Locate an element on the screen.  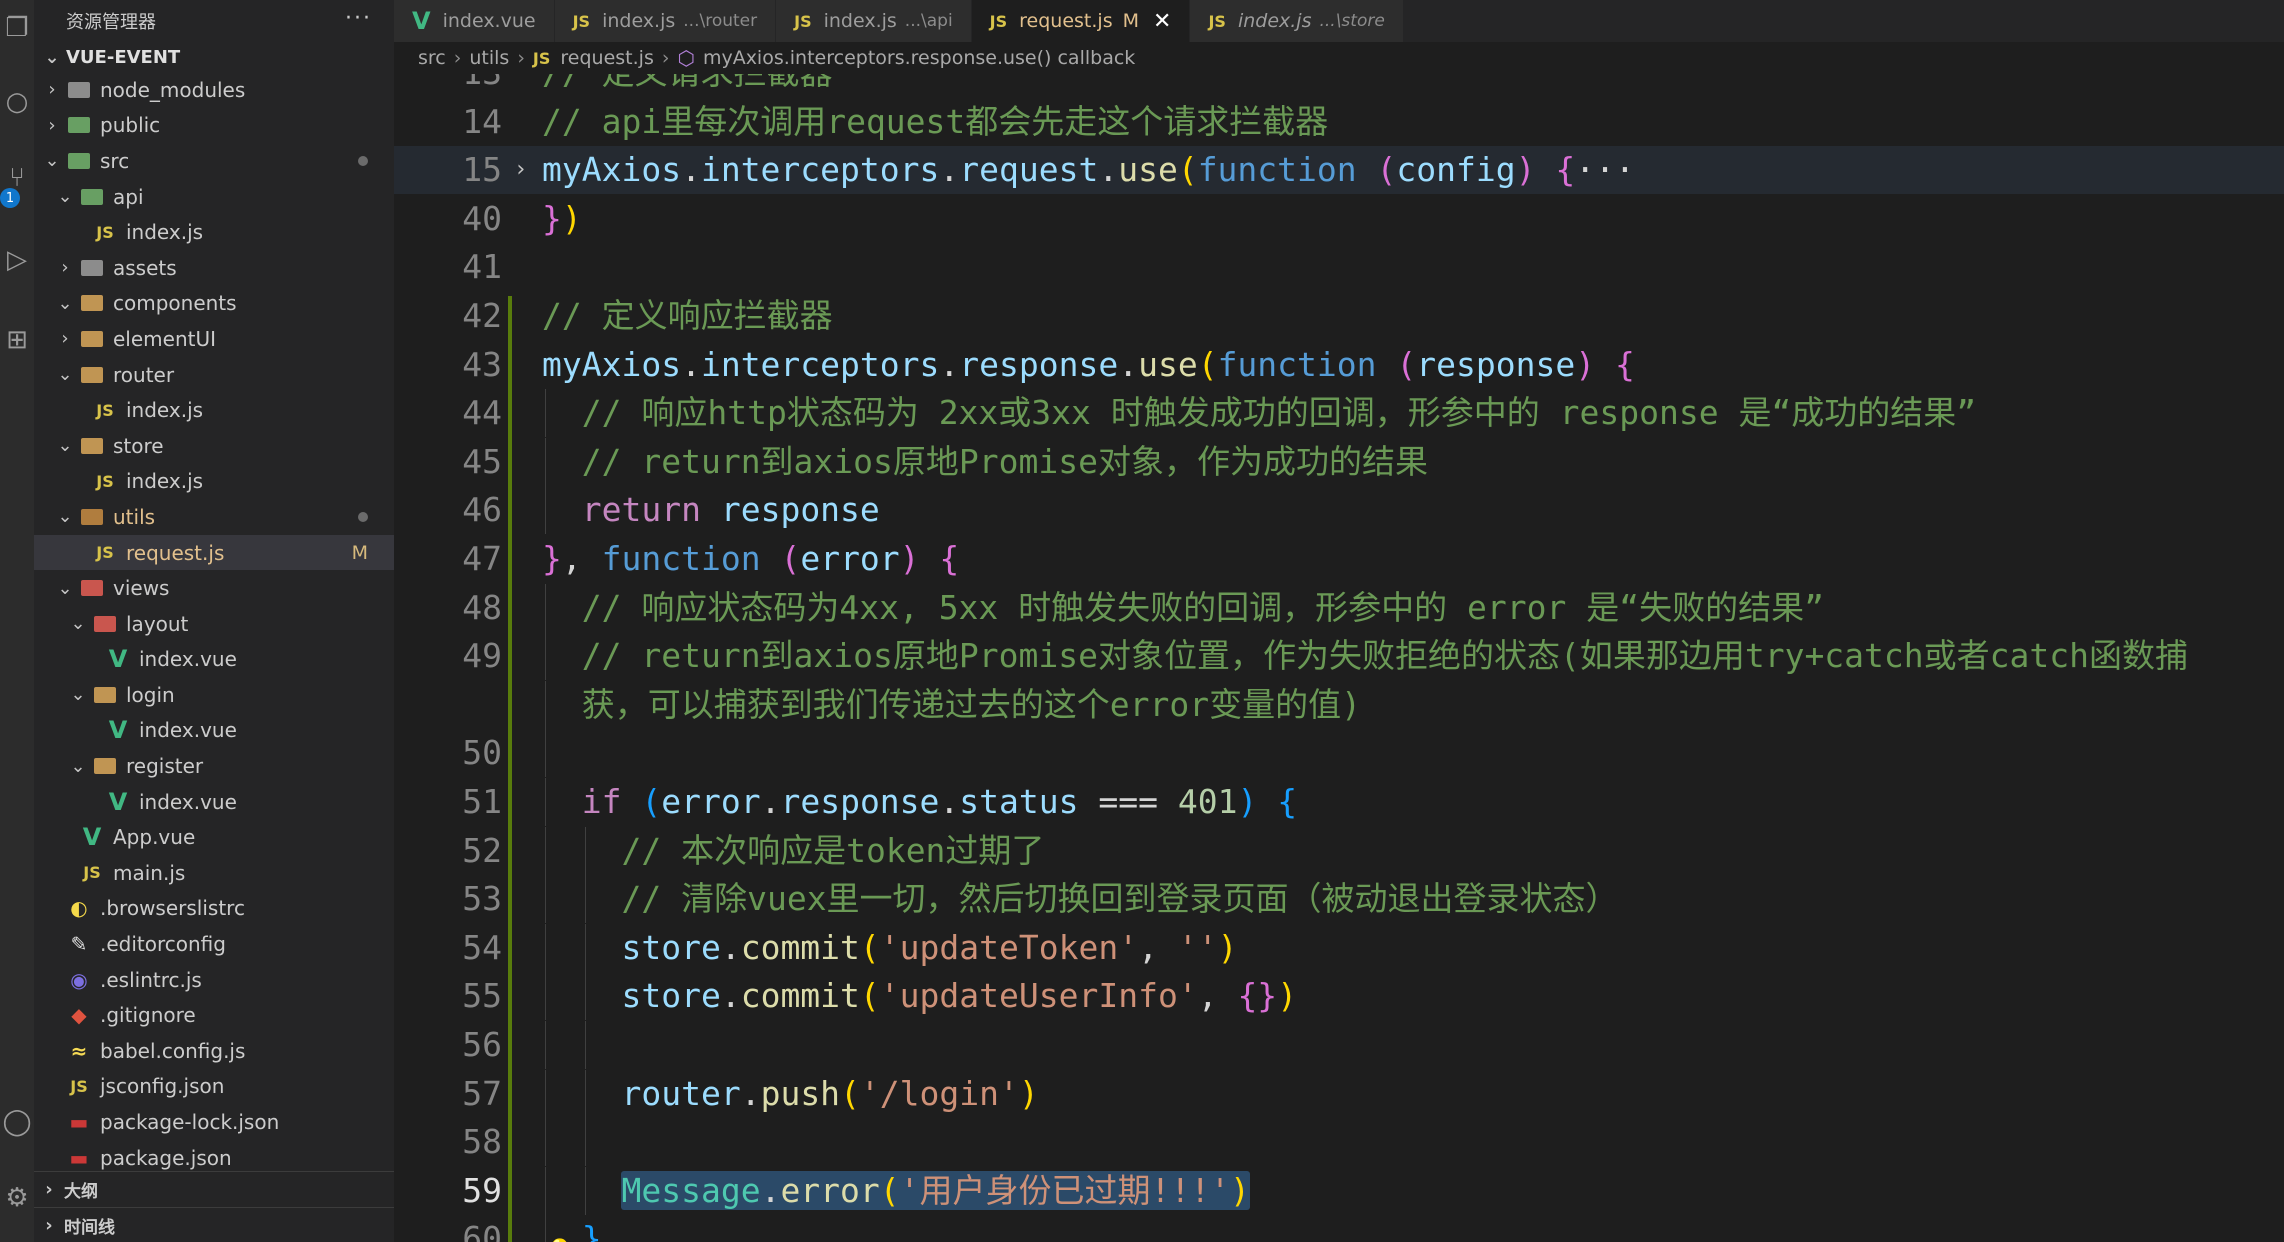
code-token: . is located at coordinates (1108, 170).